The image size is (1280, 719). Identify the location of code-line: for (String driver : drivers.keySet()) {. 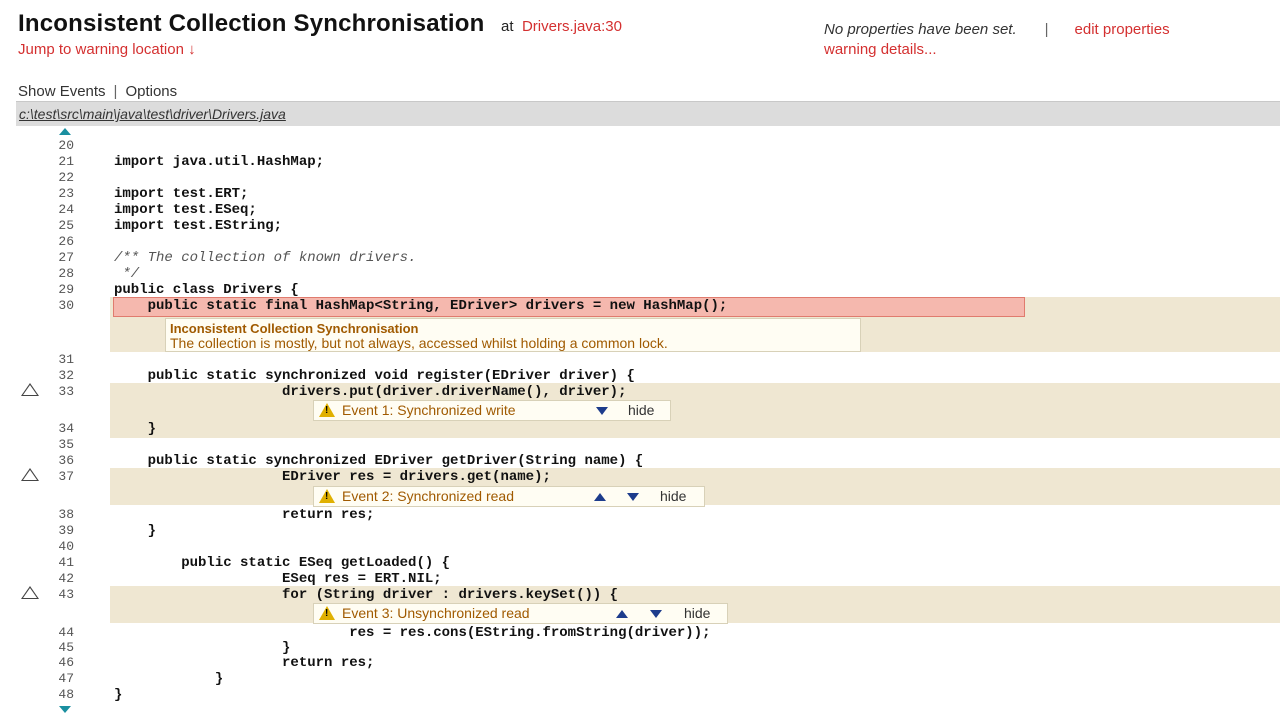
(366, 595).